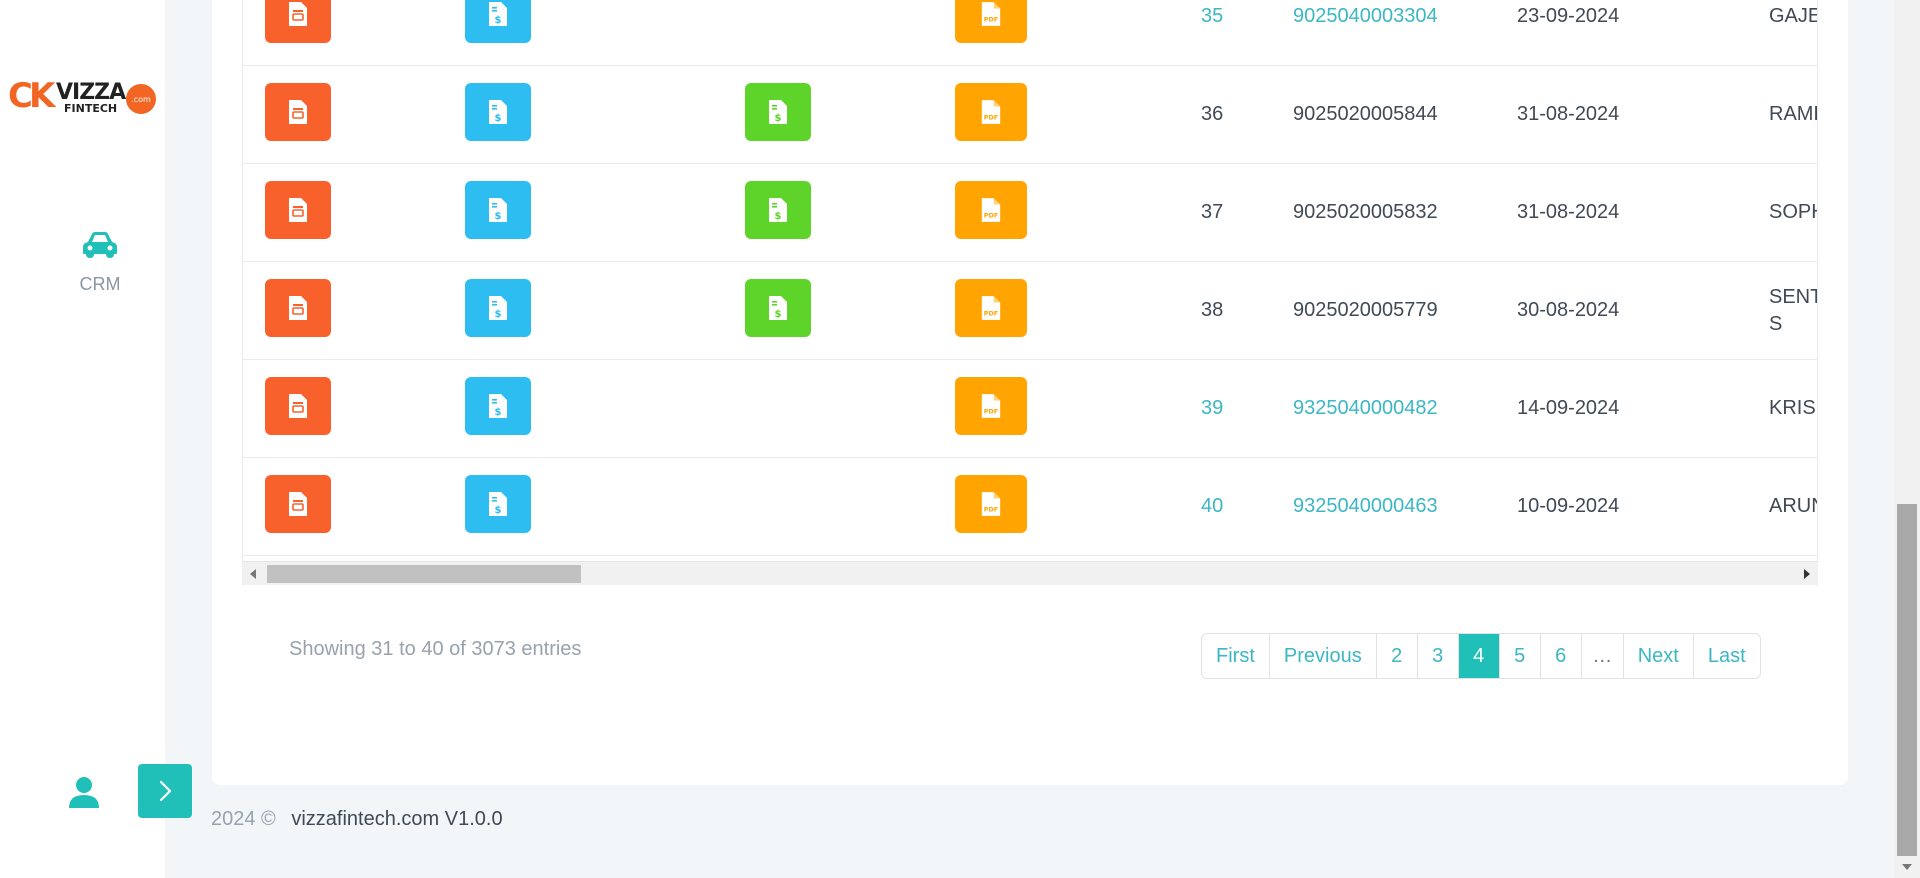  I want to click on car-icon, so click(100, 245).